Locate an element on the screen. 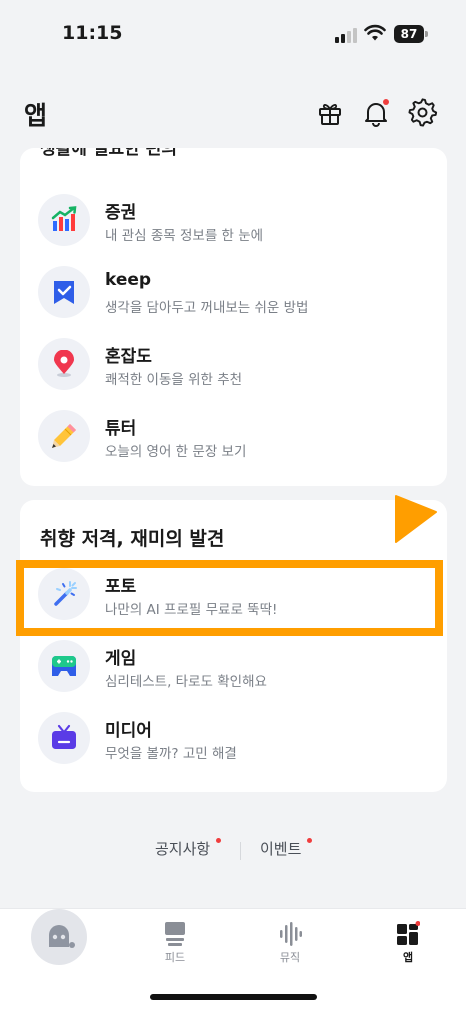 This screenshot has height=1010, width=466. event-badge-dot is located at coordinates (309, 840).